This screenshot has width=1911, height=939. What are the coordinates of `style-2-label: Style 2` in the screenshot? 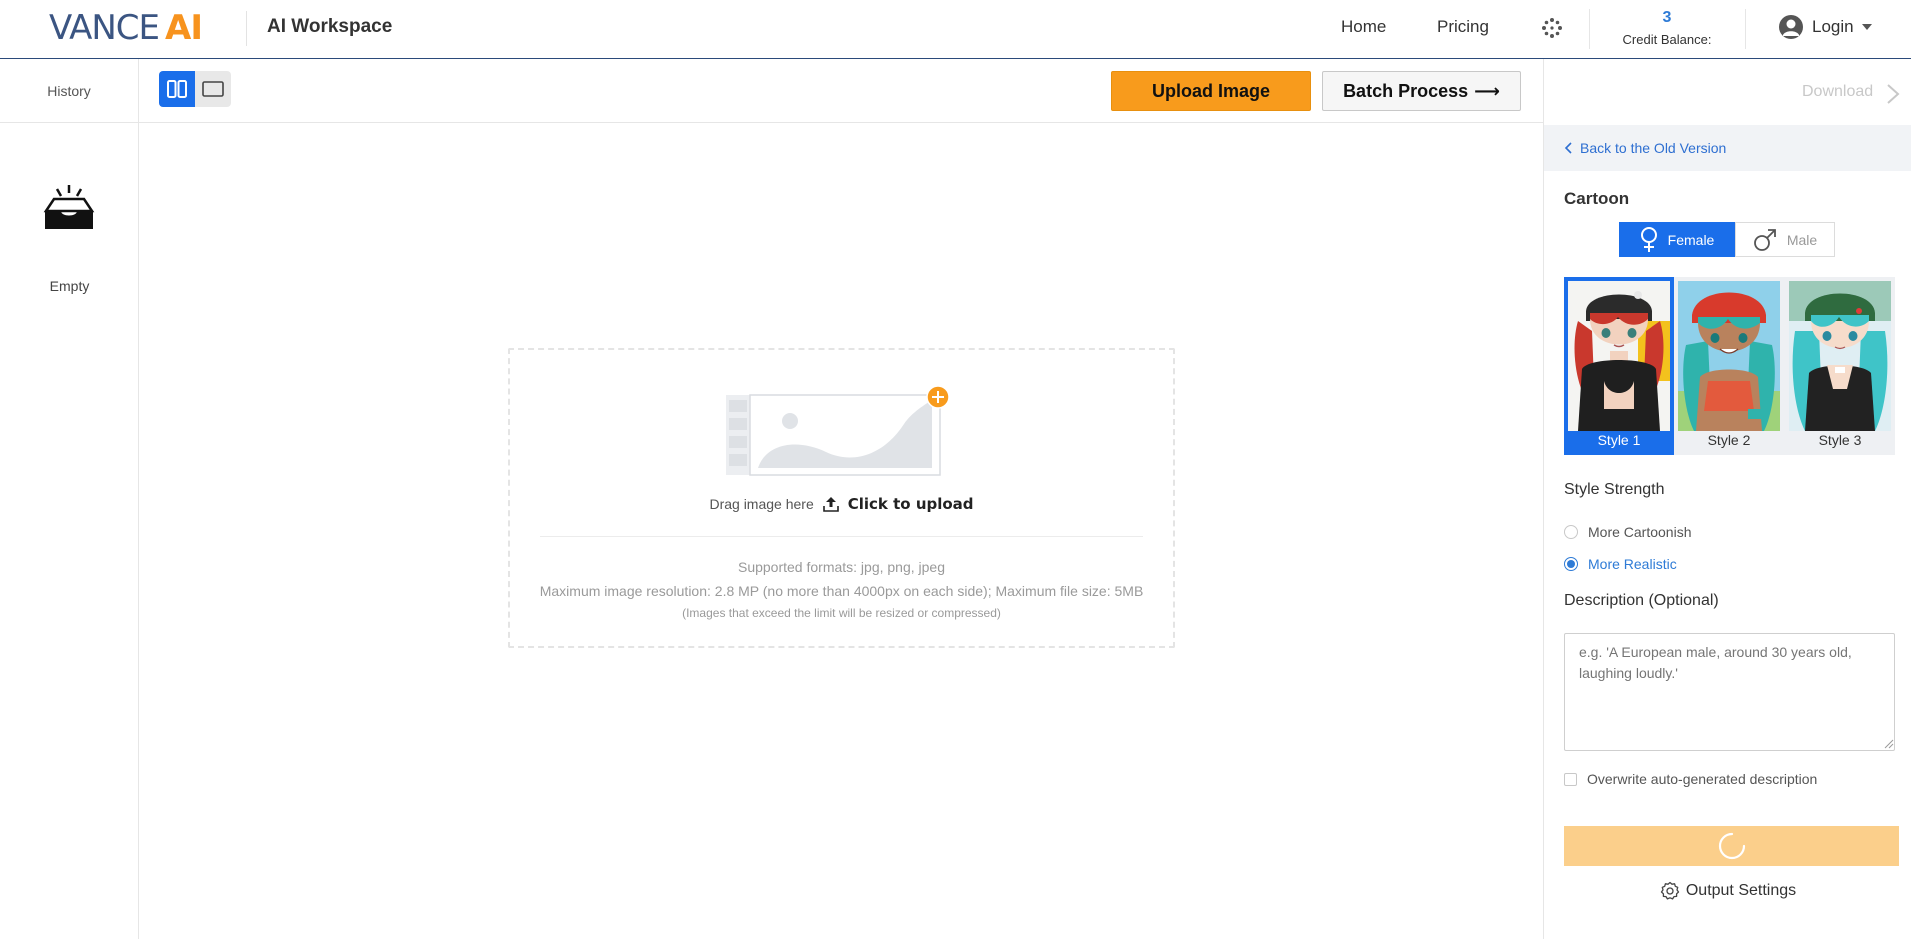 It's located at (1729, 440).